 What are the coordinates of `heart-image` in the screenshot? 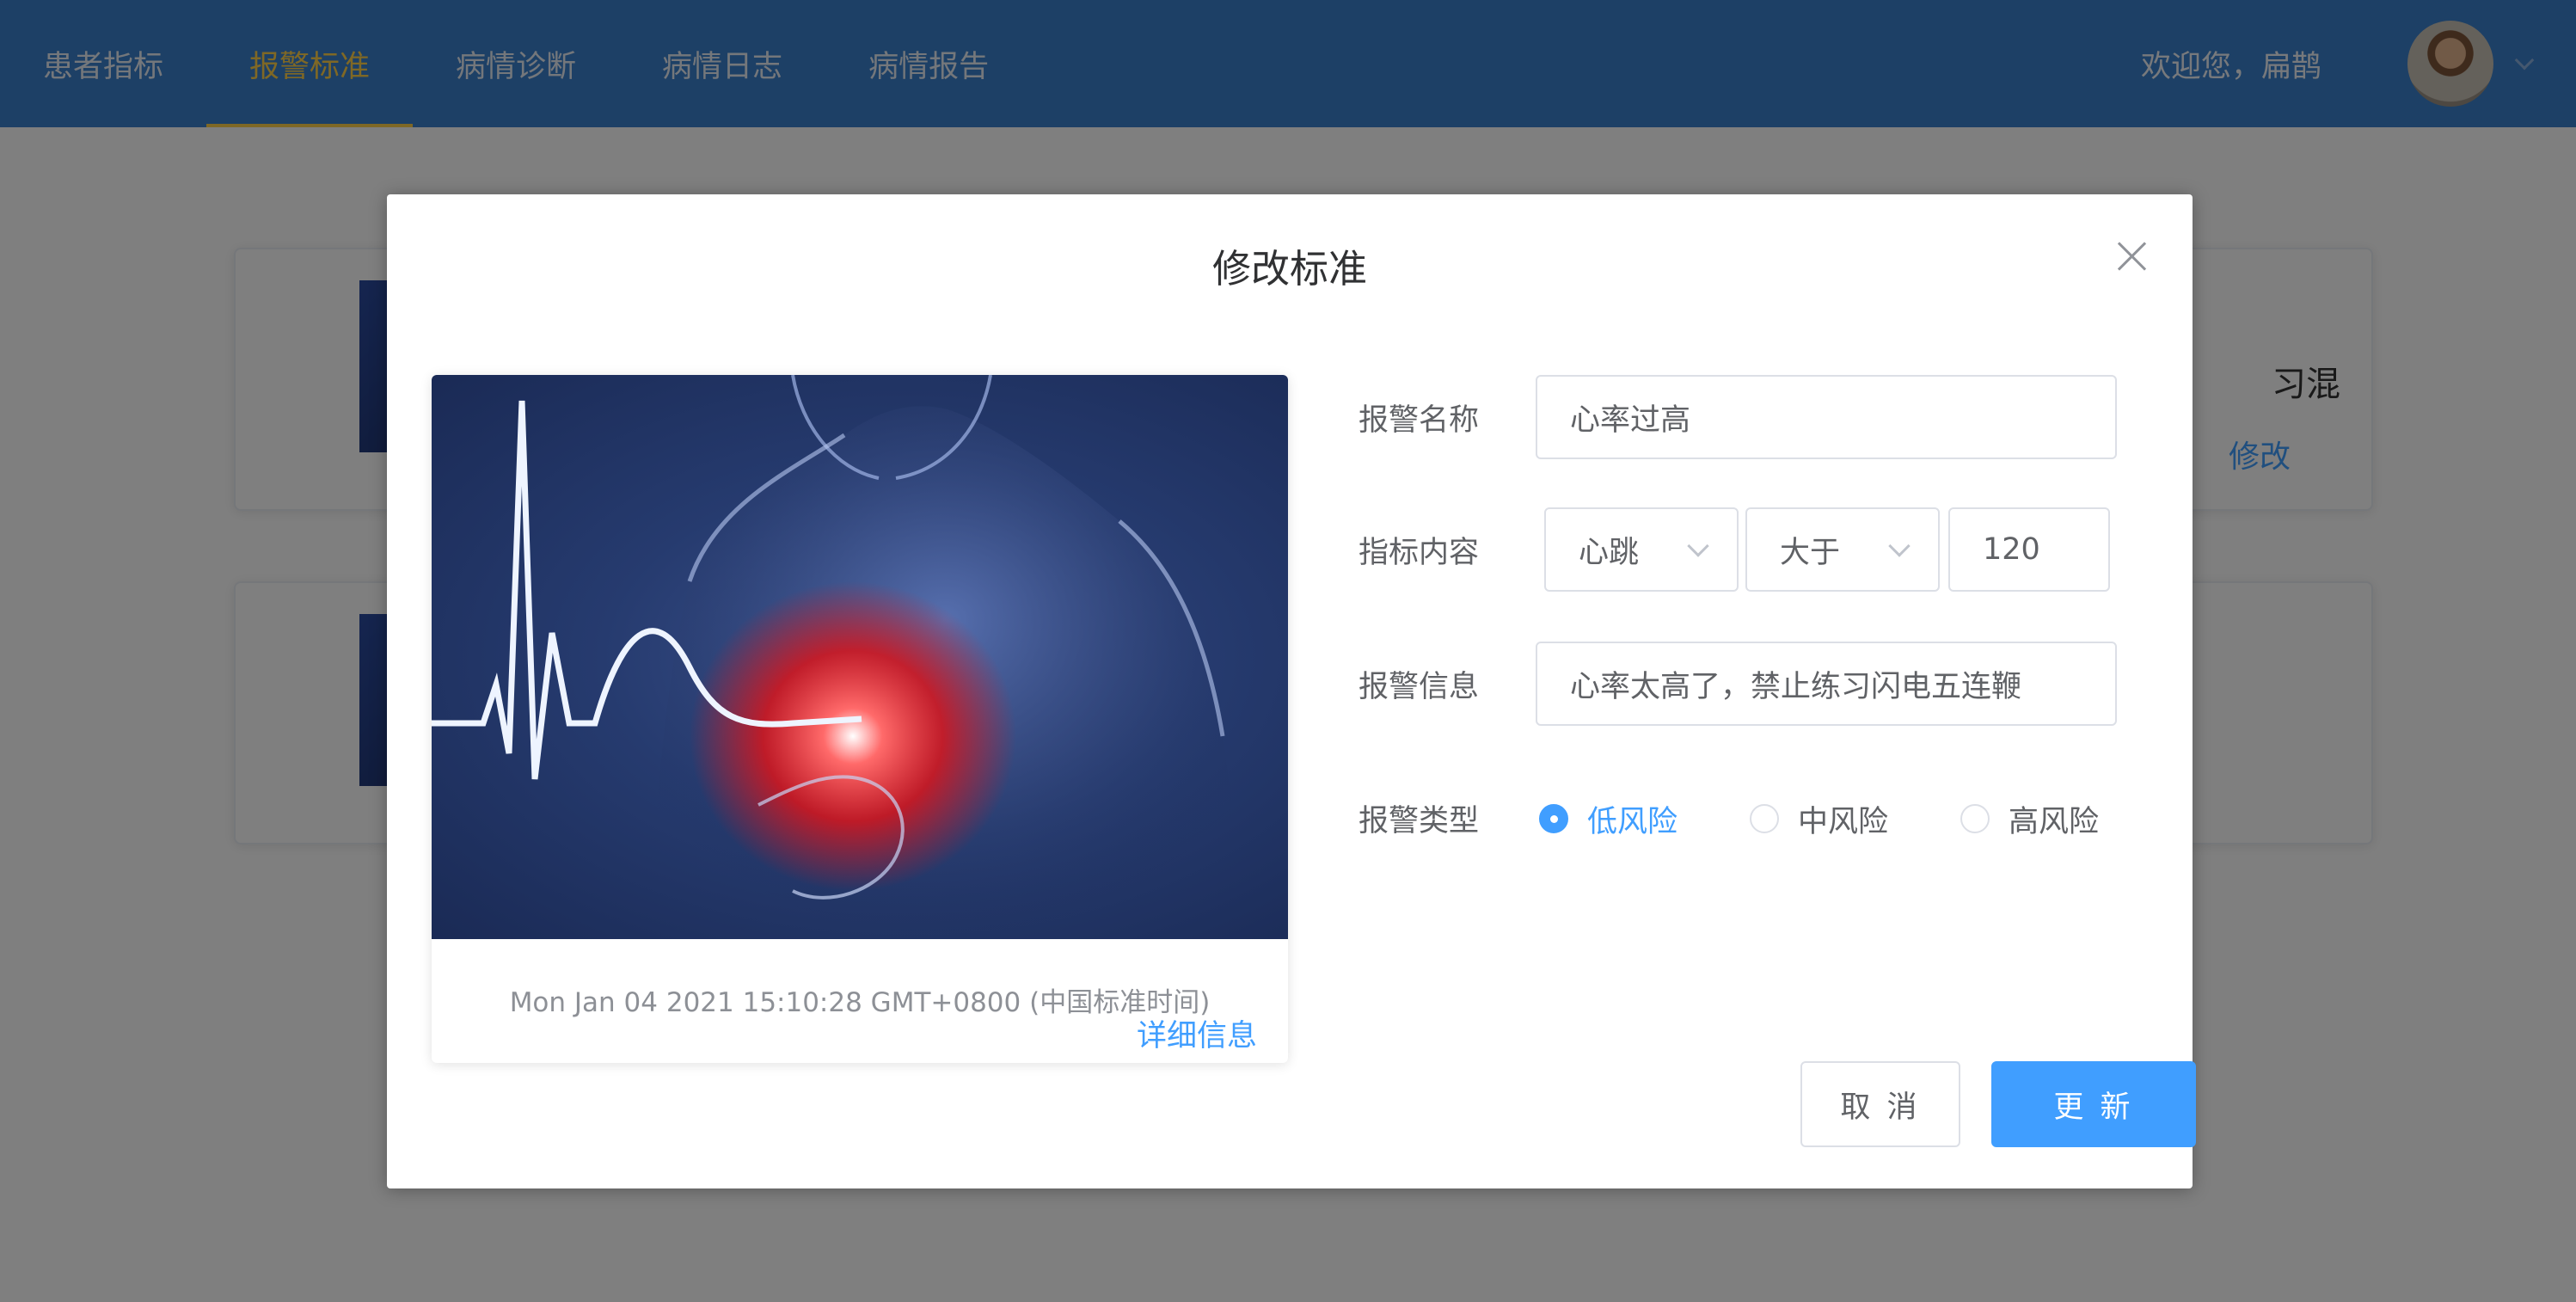 It's located at (860, 657).